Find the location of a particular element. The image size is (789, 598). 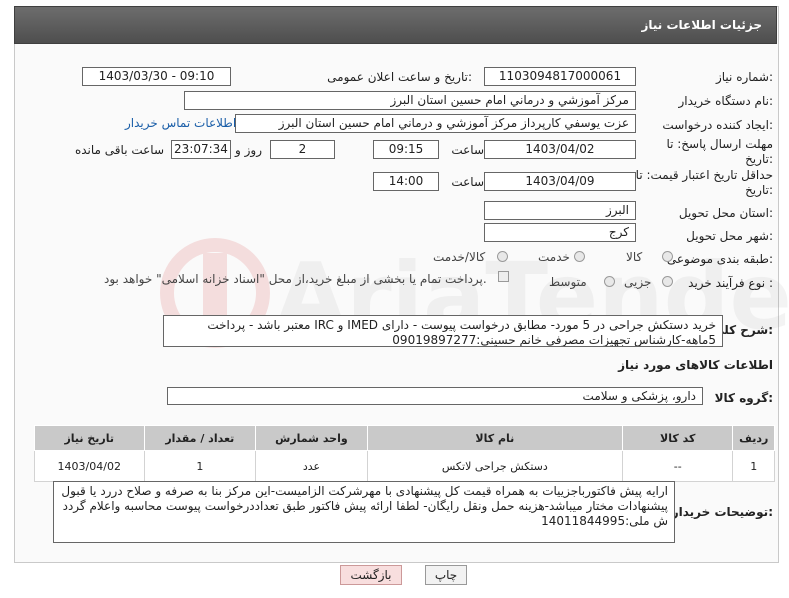

category-radio-goods-service is located at coordinates (502, 256).